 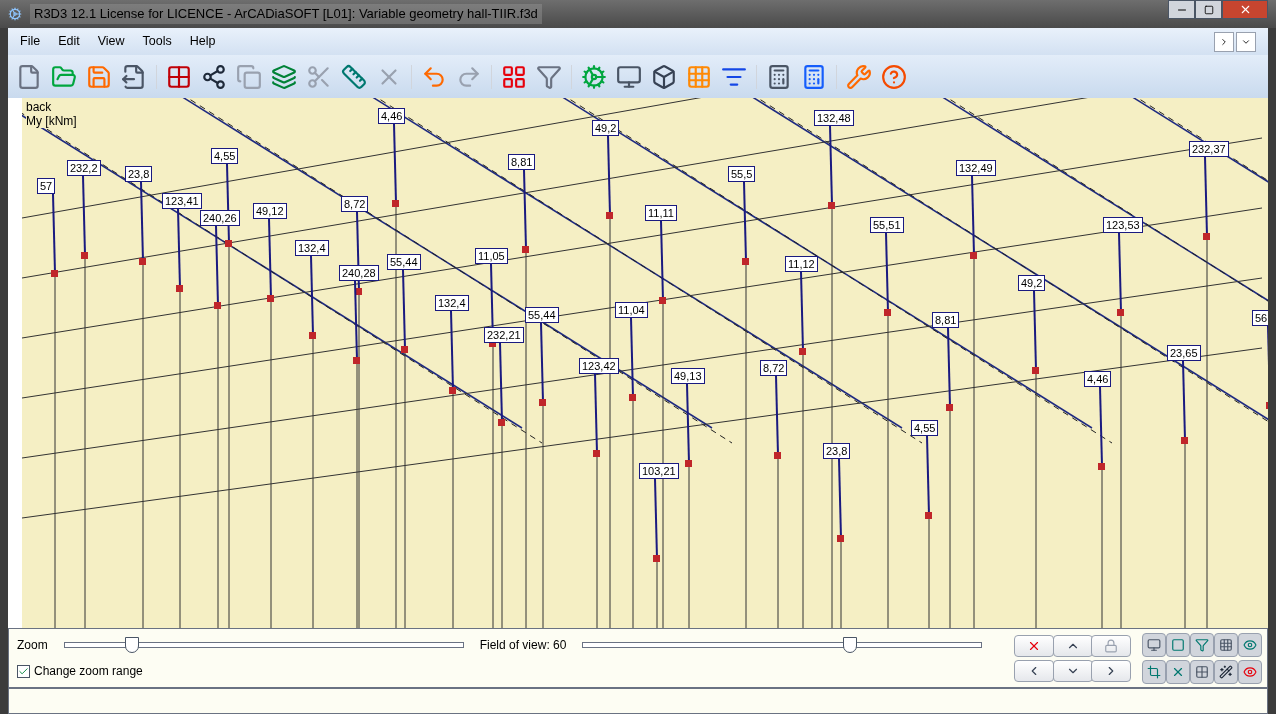 What do you see at coordinates (134, 76) in the screenshot?
I see `export-icon` at bounding box center [134, 76].